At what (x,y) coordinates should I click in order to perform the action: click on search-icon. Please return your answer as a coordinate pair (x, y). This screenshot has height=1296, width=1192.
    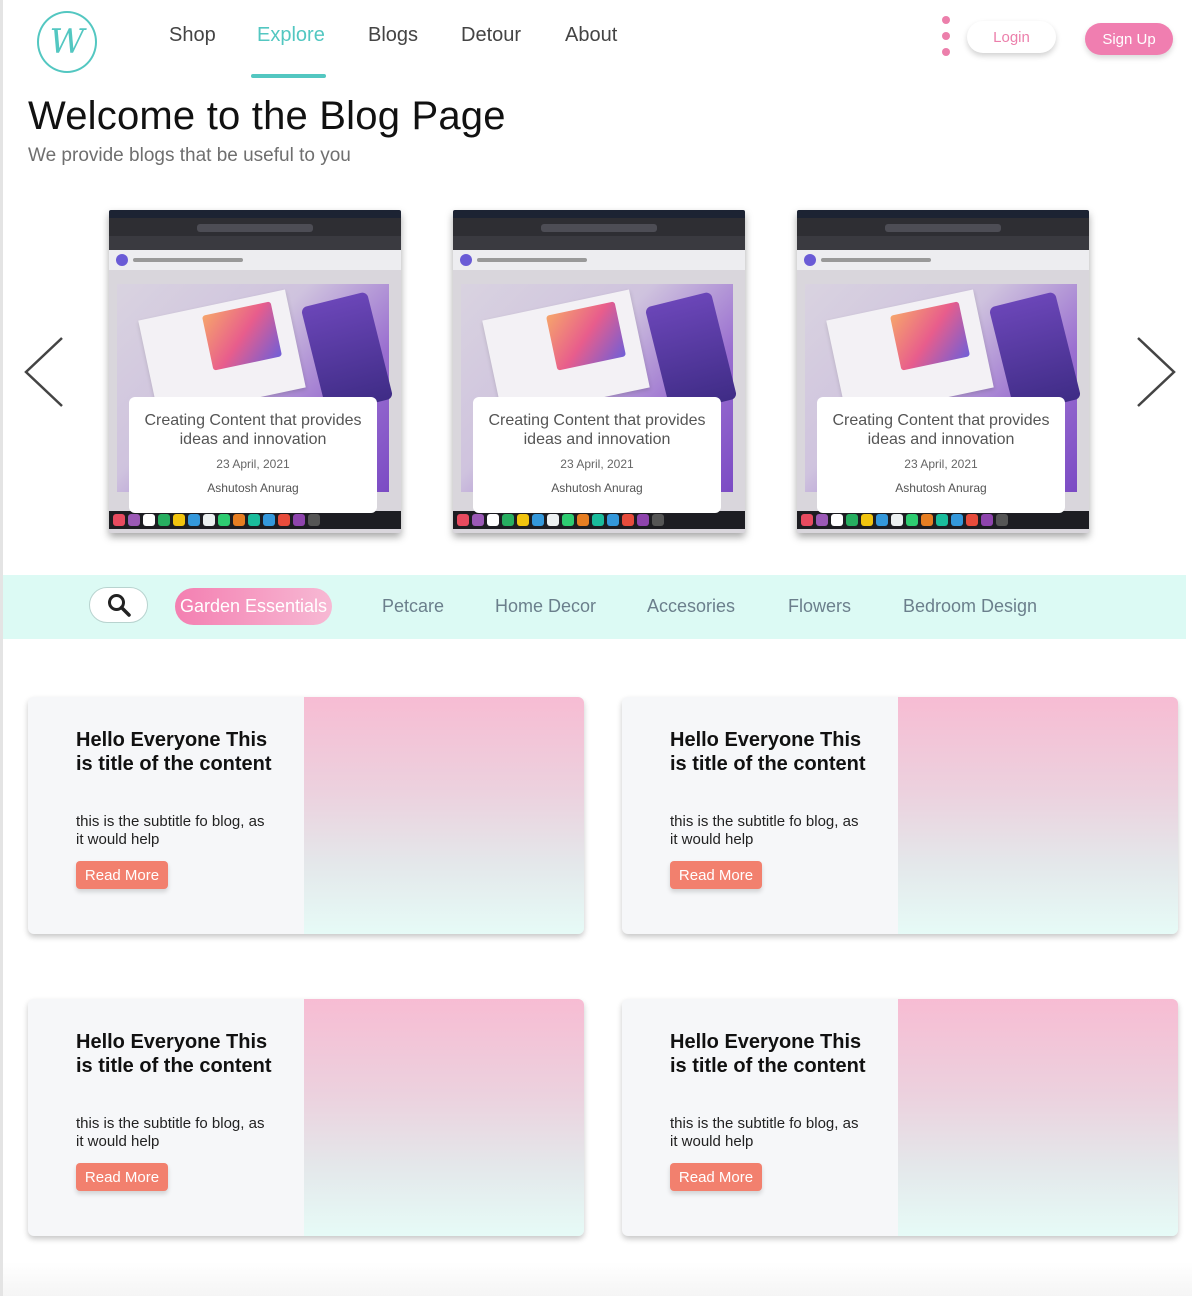
    Looking at the image, I should click on (119, 605).